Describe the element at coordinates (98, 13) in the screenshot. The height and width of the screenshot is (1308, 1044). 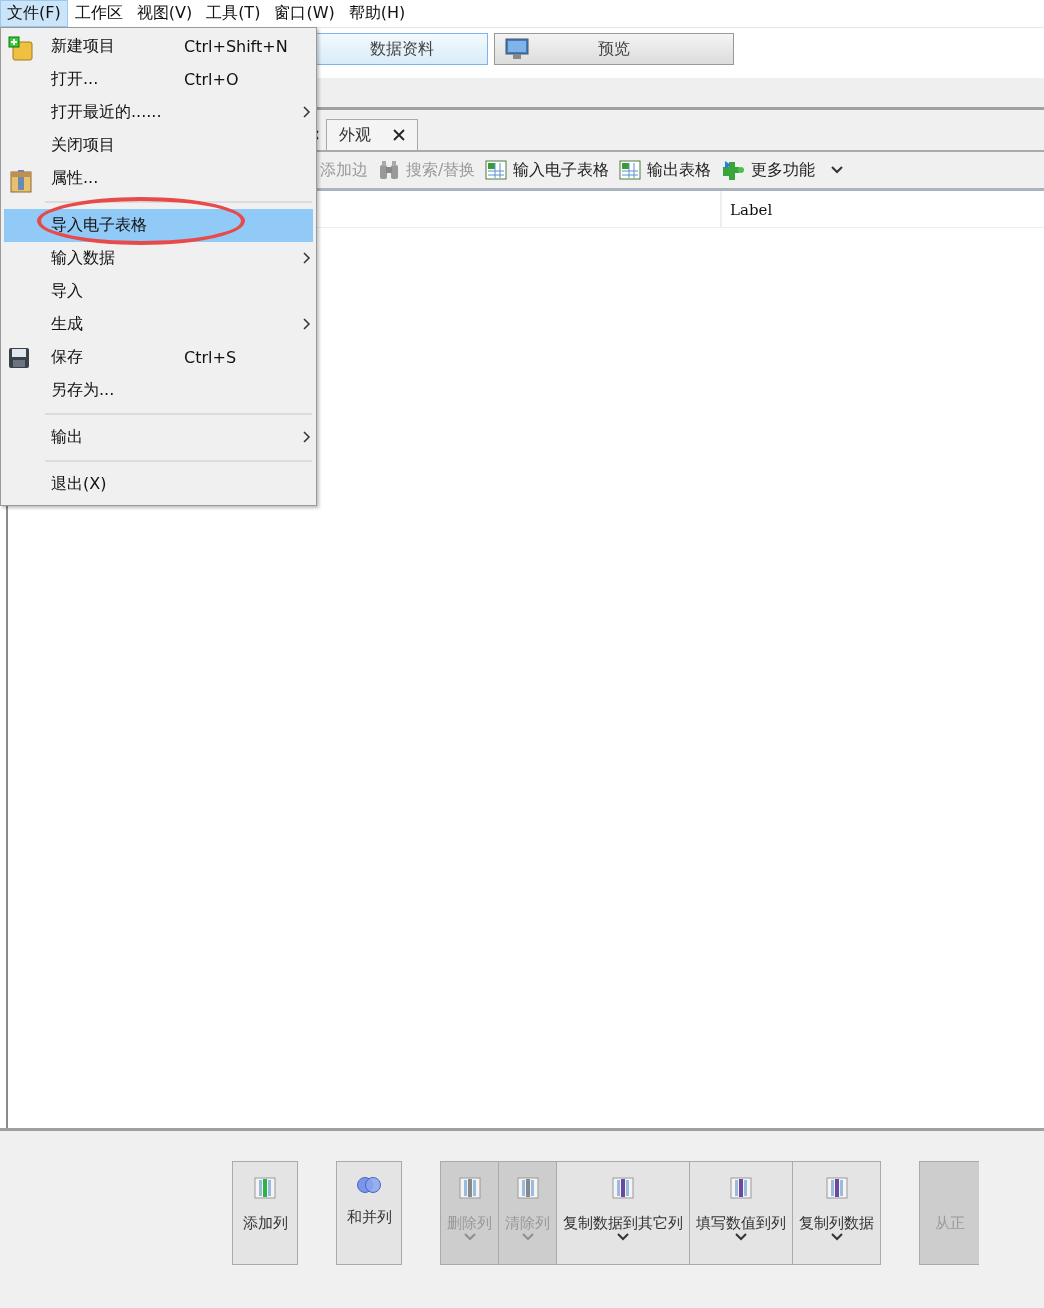
I see `menu-item: 工作区` at that location.